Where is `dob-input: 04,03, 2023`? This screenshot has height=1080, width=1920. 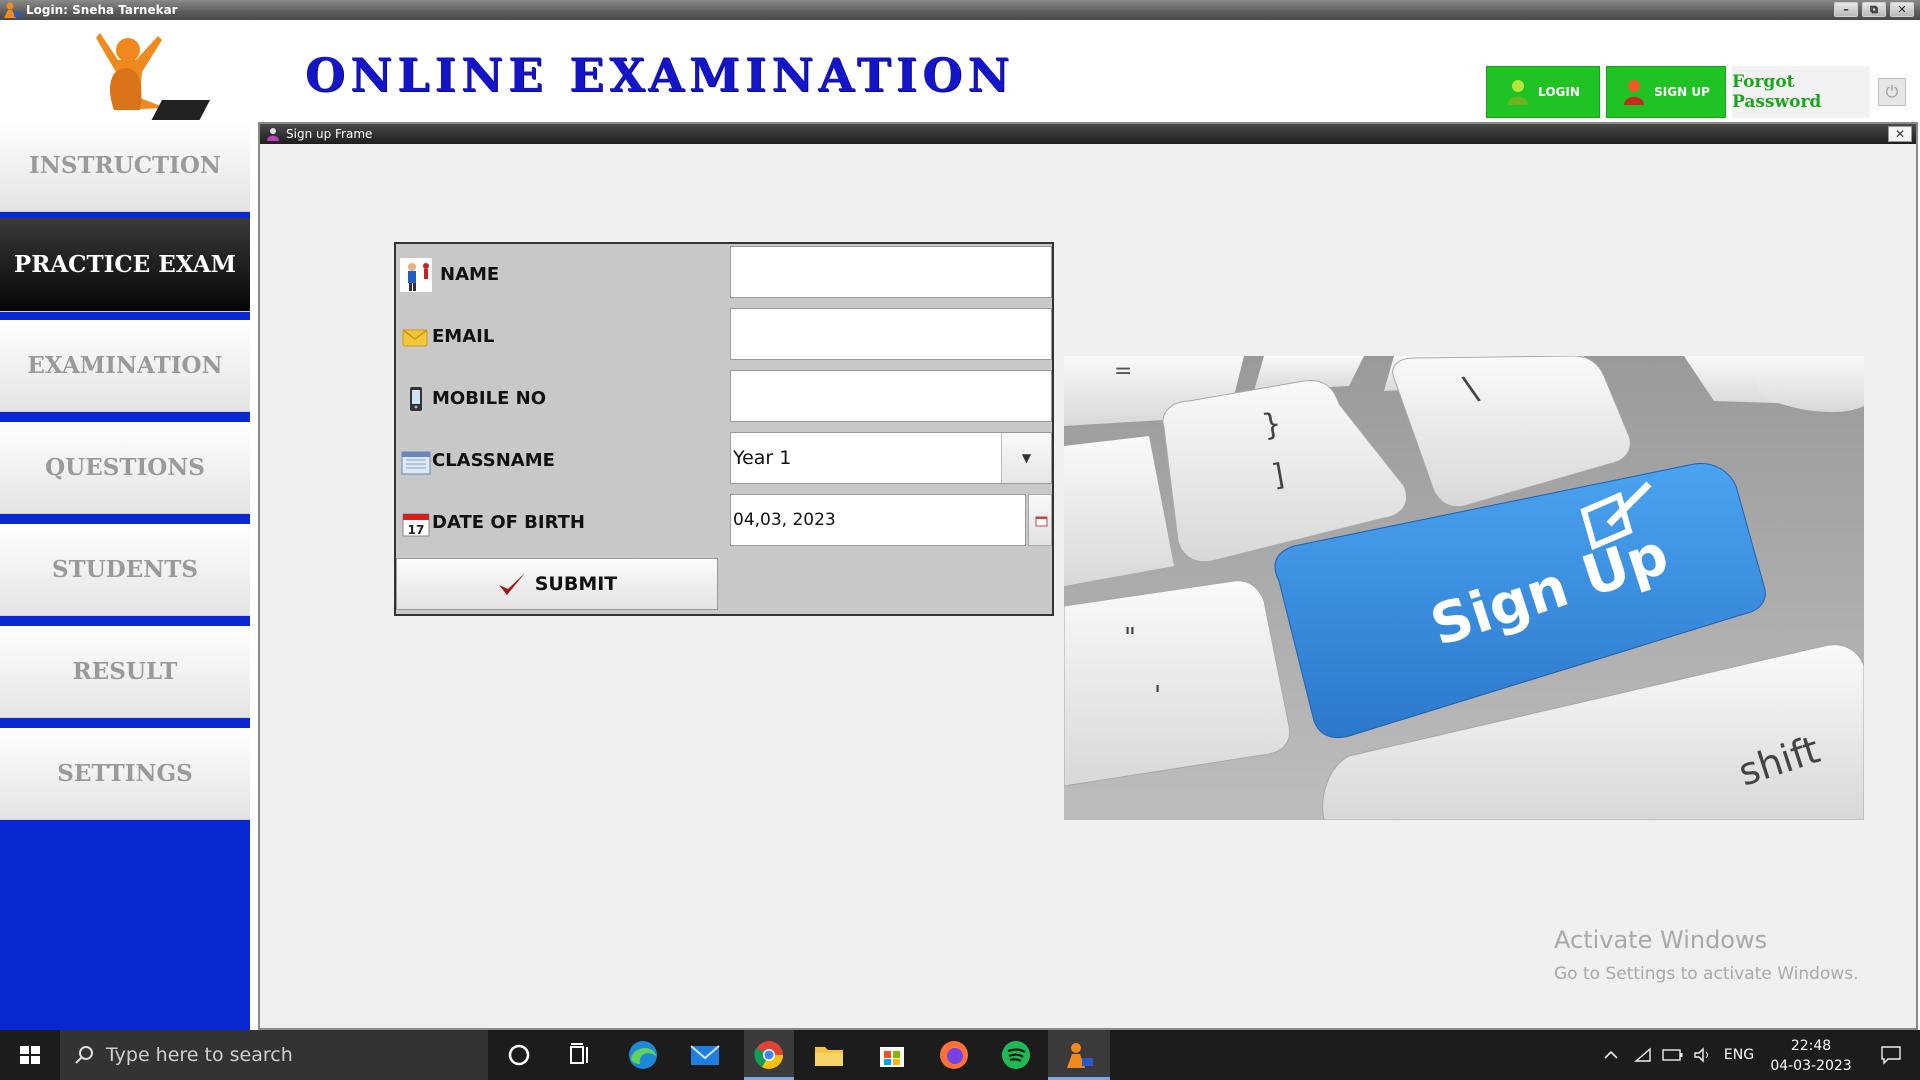 dob-input: 04,03, 2023 is located at coordinates (878, 520).